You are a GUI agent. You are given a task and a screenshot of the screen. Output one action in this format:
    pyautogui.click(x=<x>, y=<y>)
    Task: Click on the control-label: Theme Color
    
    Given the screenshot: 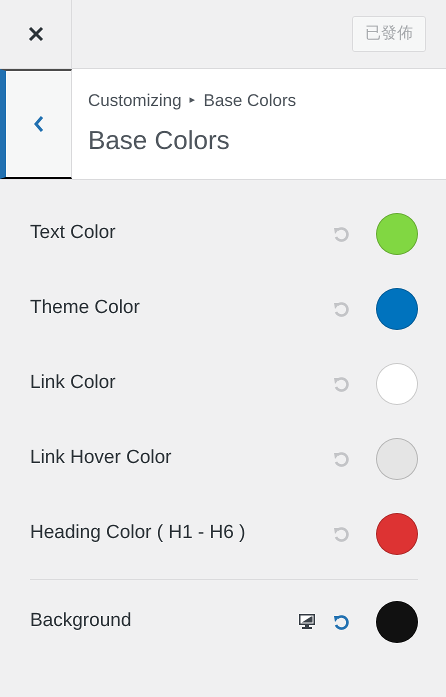 What is the action you would take?
    pyautogui.click(x=85, y=308)
    